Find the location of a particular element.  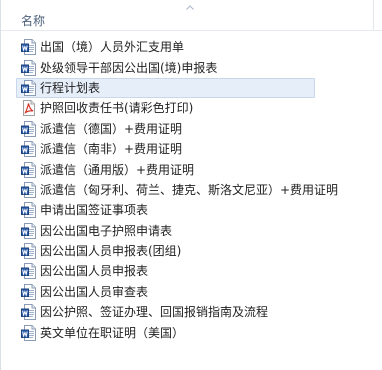

file-row: 行程计划表 is located at coordinates (165, 88).